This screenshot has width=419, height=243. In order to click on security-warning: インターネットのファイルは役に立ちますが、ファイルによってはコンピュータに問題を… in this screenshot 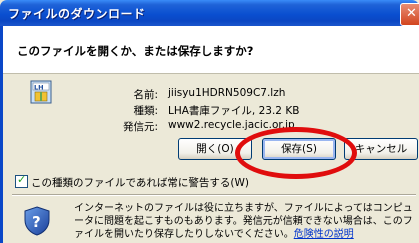, I will do `click(245, 221)`.